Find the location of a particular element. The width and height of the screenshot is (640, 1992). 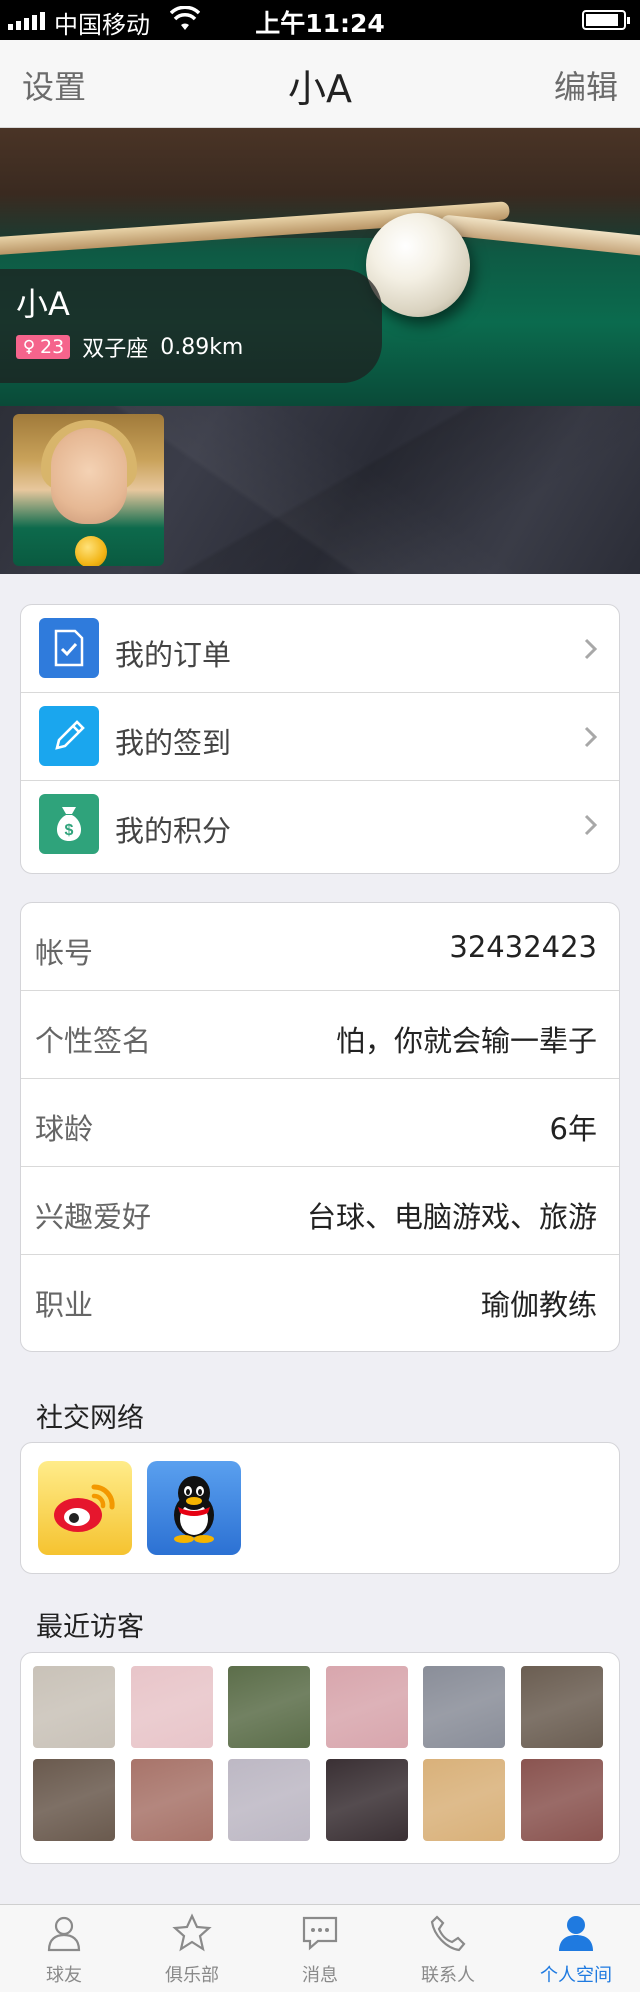

social-network-list is located at coordinates (320, 1508).